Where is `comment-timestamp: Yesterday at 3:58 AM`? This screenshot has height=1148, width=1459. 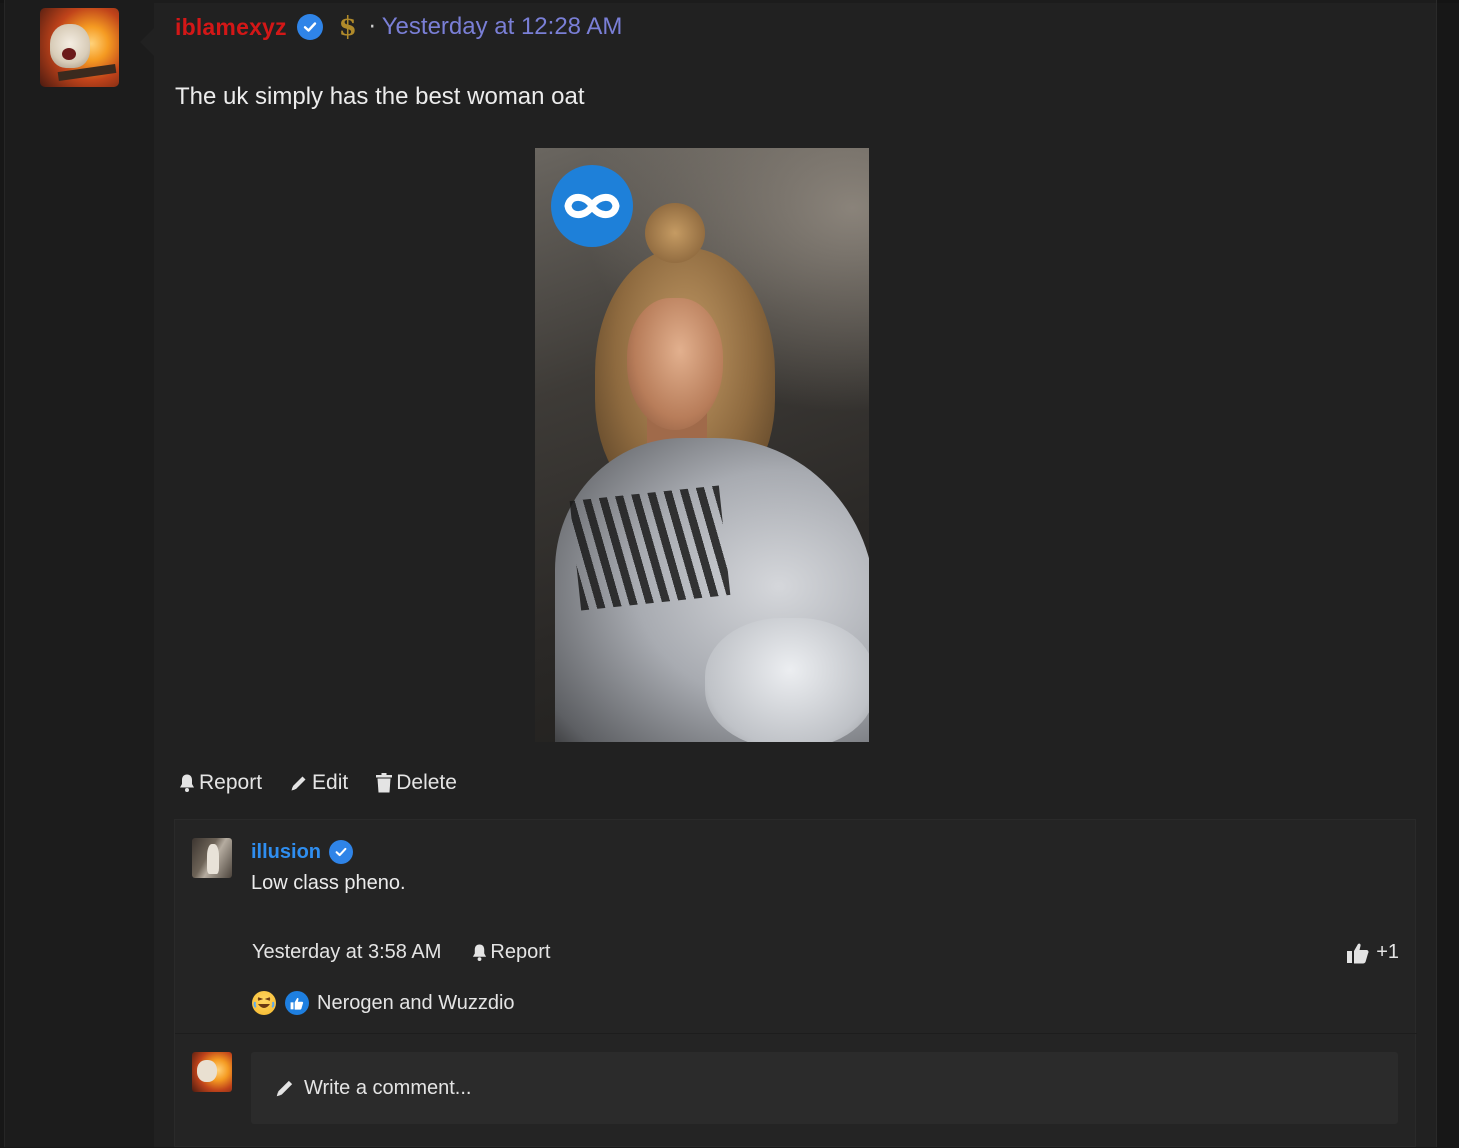
comment-timestamp: Yesterday at 3:58 AM is located at coordinates (346, 952).